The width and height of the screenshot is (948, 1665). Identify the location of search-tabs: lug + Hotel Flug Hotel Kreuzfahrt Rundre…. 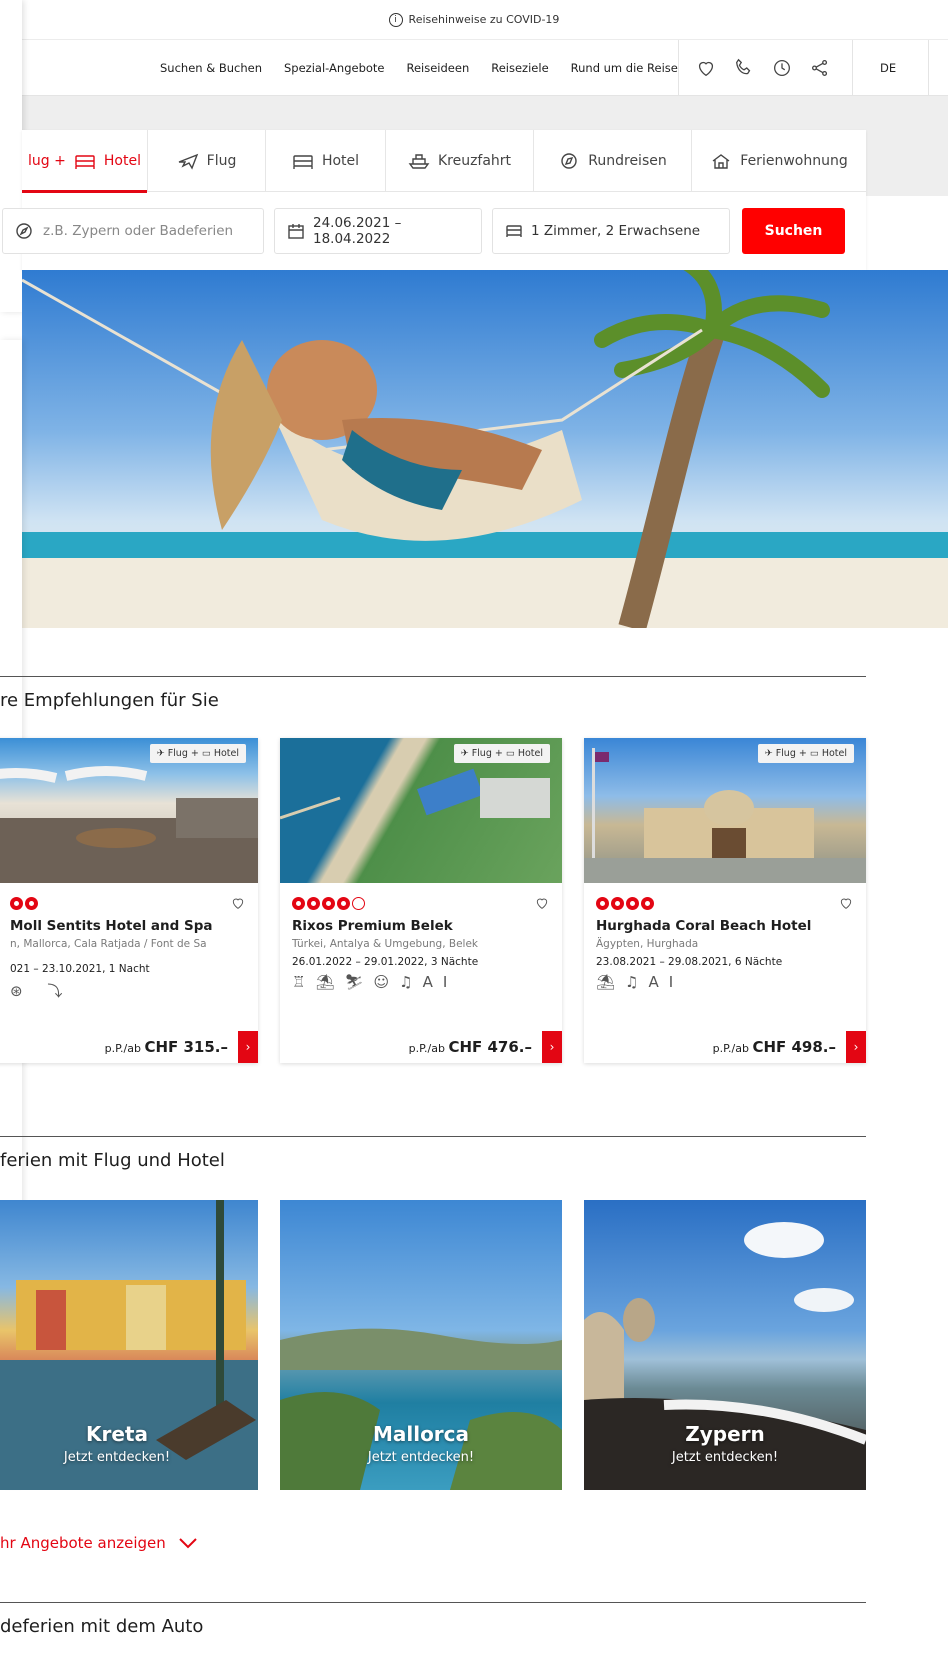
(444, 161).